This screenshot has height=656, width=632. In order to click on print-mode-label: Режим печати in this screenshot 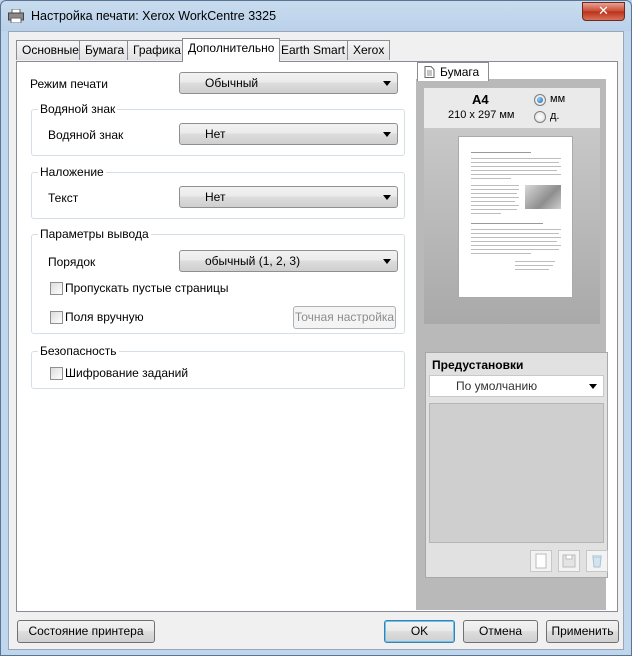, I will do `click(69, 84)`.